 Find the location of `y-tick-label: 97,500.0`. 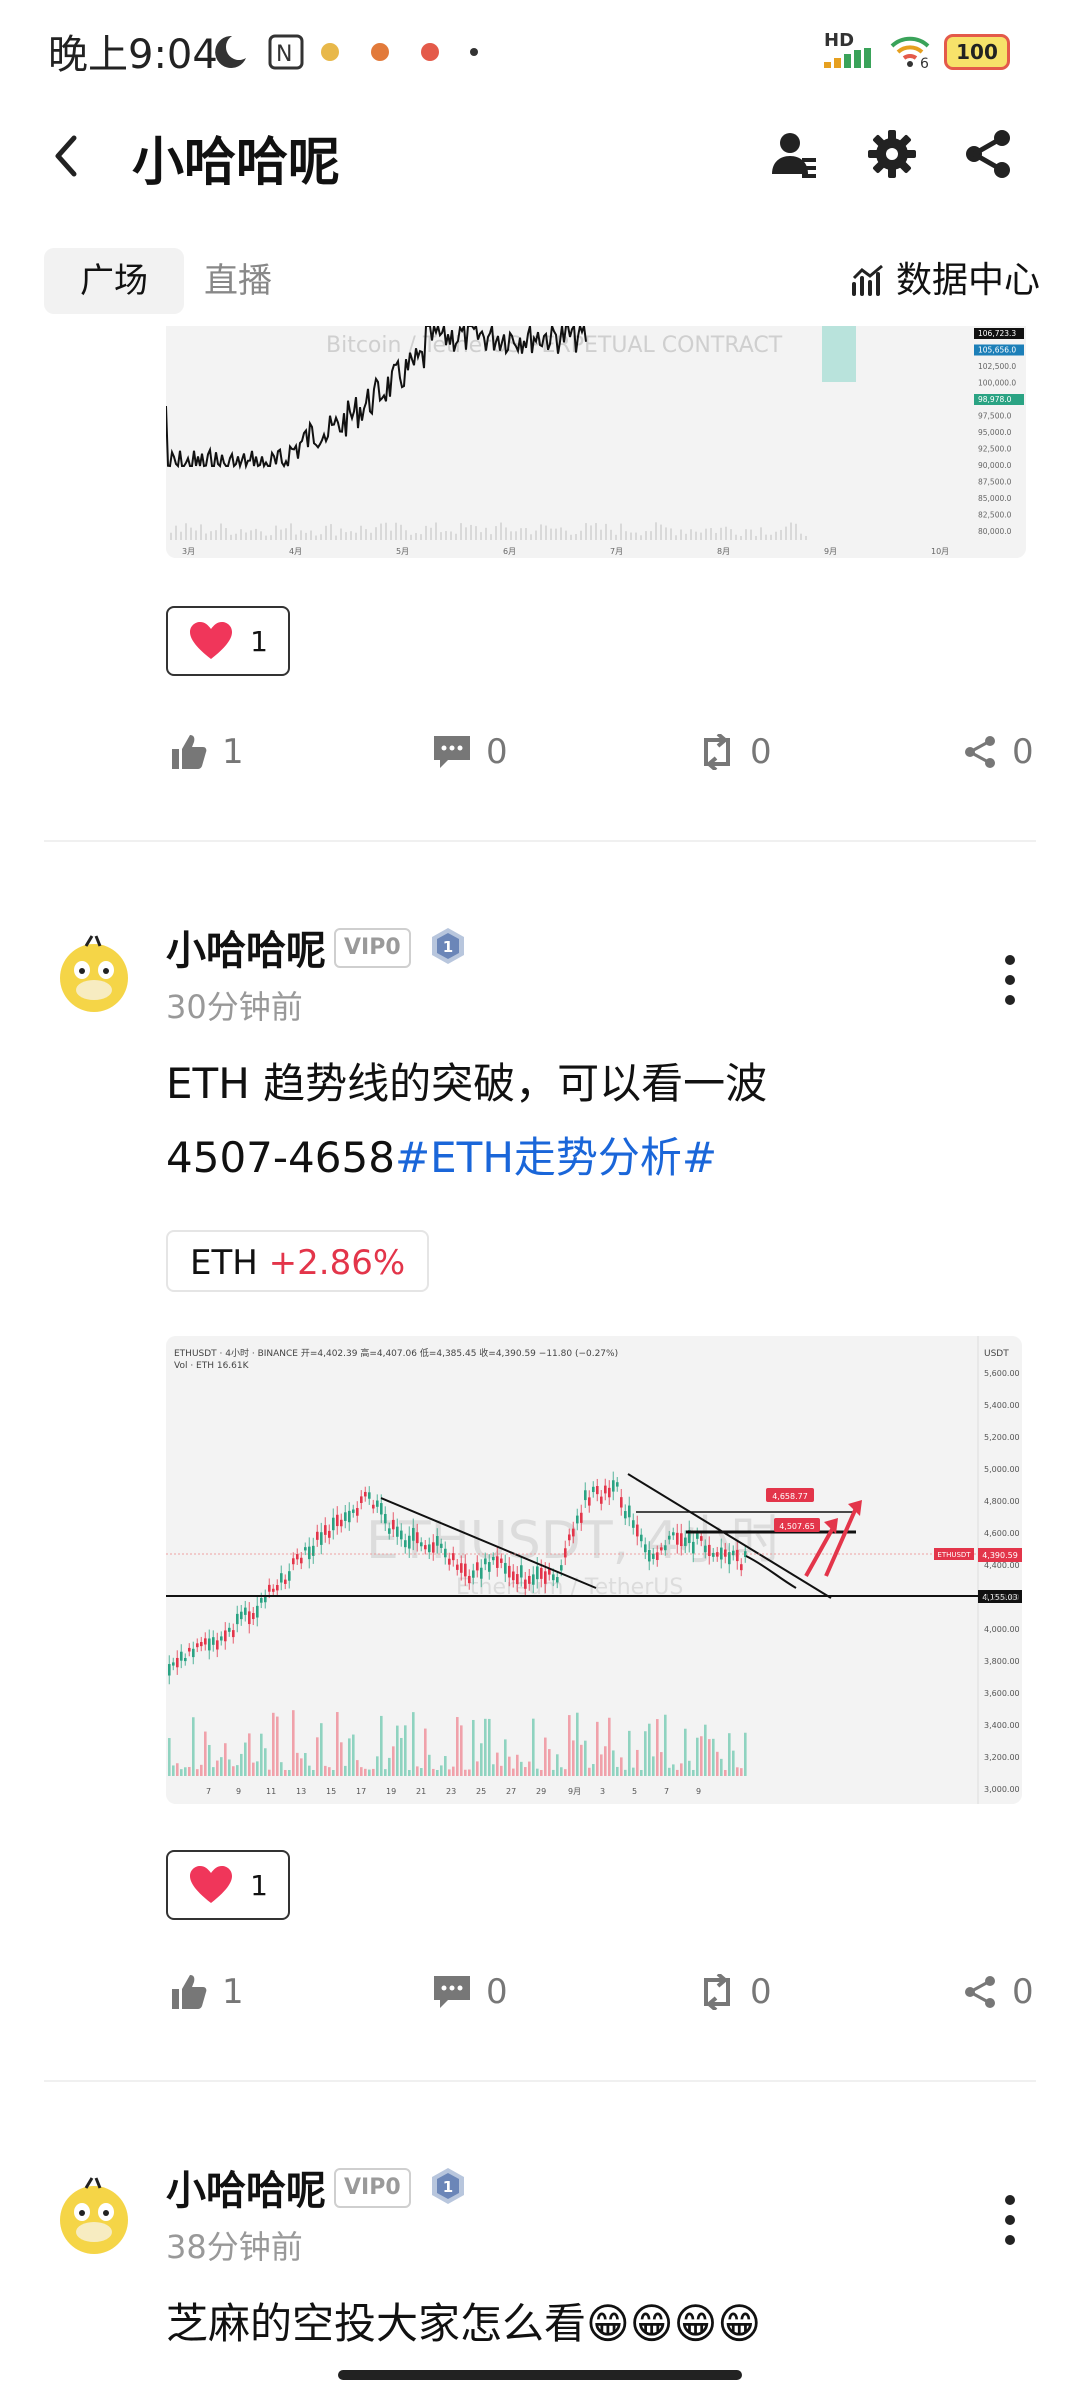

y-tick-label: 97,500.0 is located at coordinates (995, 416).